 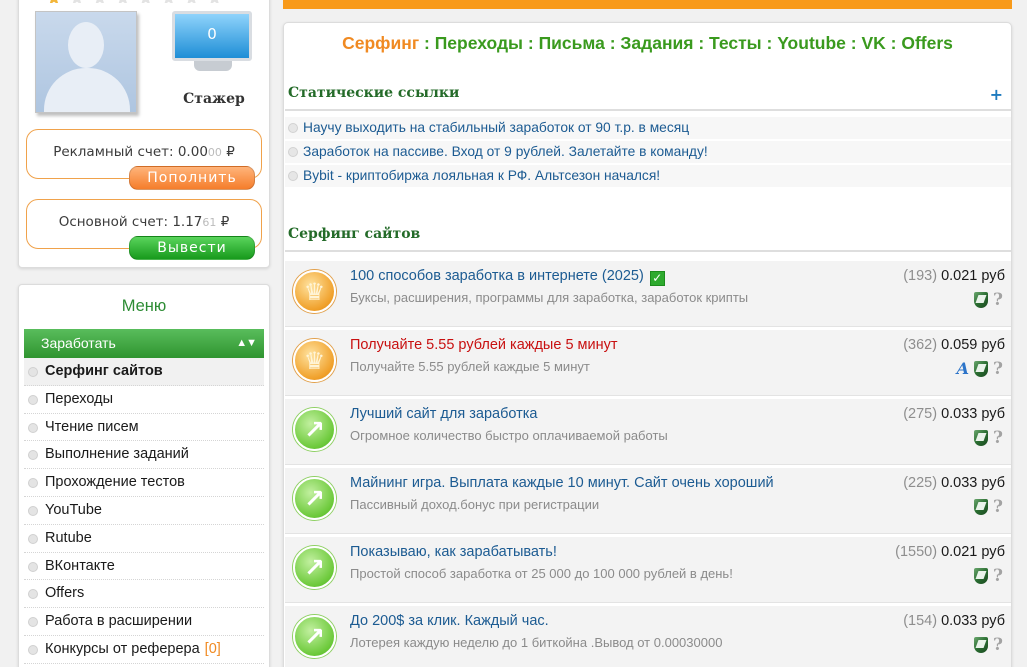 I want to click on menu-item-label: Rutube, so click(x=68, y=537).